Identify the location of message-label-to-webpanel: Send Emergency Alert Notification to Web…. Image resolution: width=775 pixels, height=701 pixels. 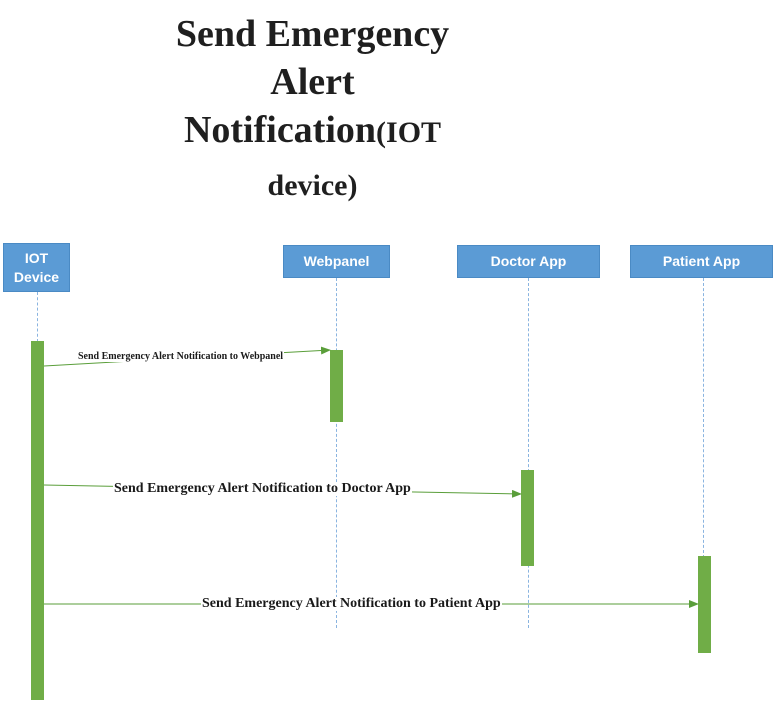
(181, 356).